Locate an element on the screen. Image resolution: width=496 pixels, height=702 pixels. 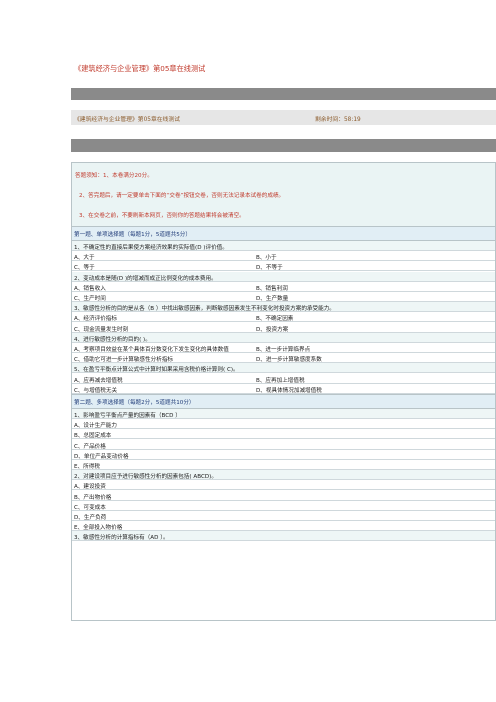
question-stem: 3、敏感性分析的计算指标有（AD ）。 is located at coordinates (283, 536).